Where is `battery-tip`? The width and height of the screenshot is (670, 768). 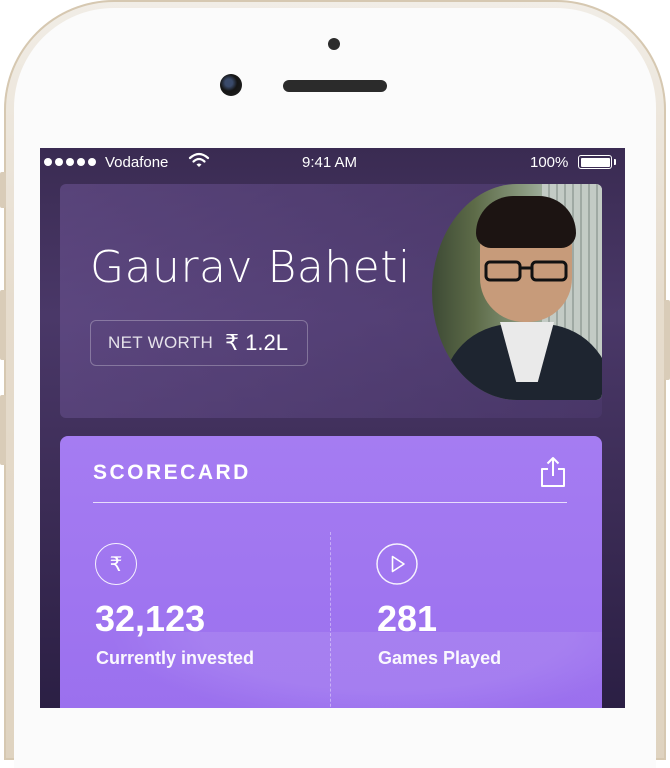
battery-tip is located at coordinates (615, 162).